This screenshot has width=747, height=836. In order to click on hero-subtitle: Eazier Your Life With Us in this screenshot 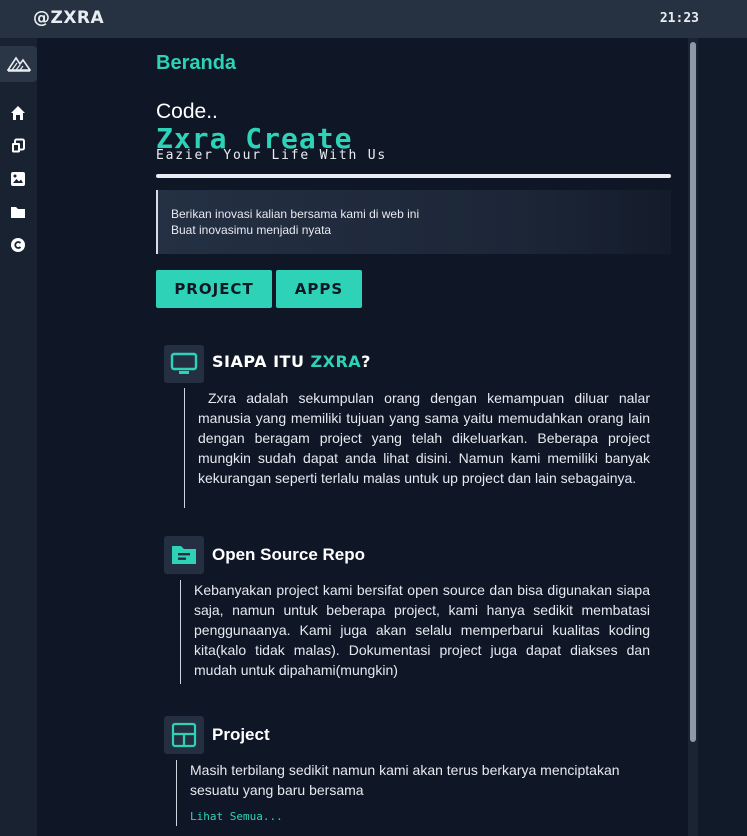, I will do `click(272, 155)`.